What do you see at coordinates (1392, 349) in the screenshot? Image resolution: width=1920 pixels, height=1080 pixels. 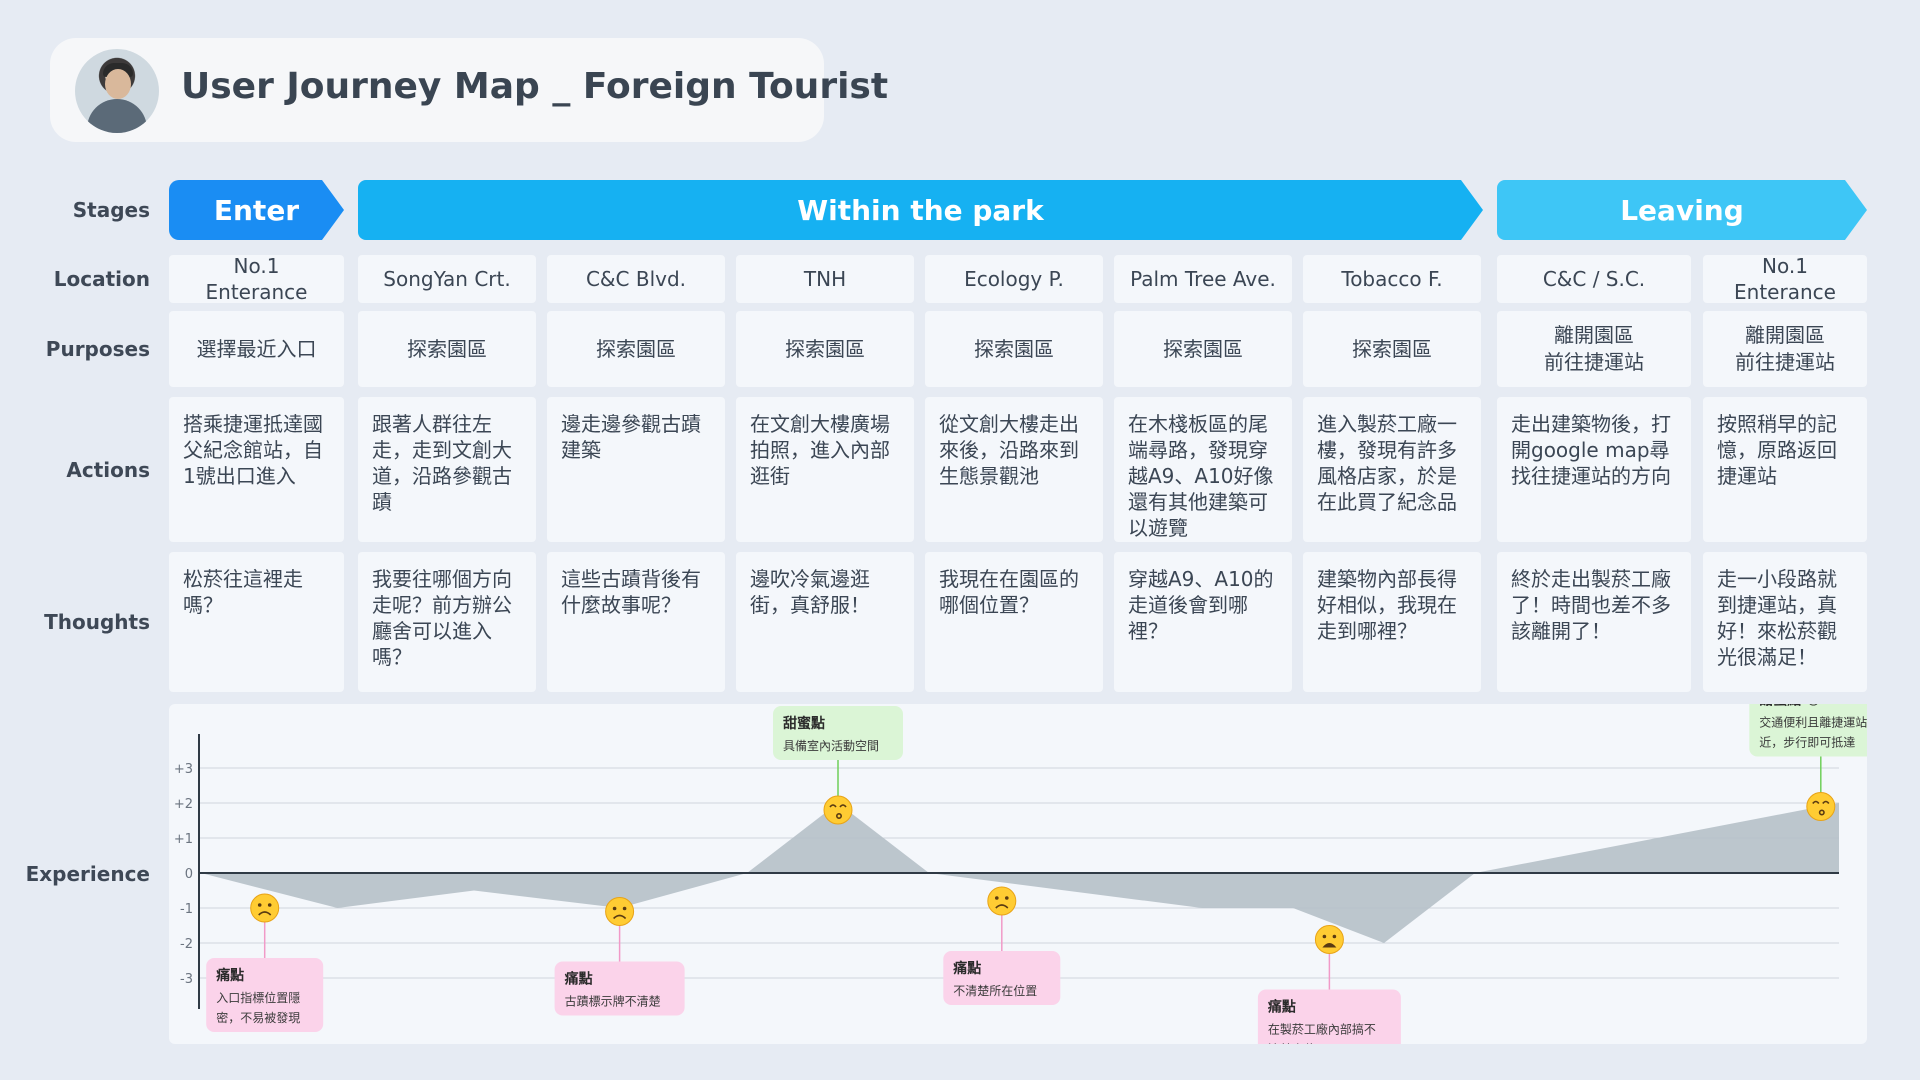 I see `purpose-cell-7: 探索園區` at bounding box center [1392, 349].